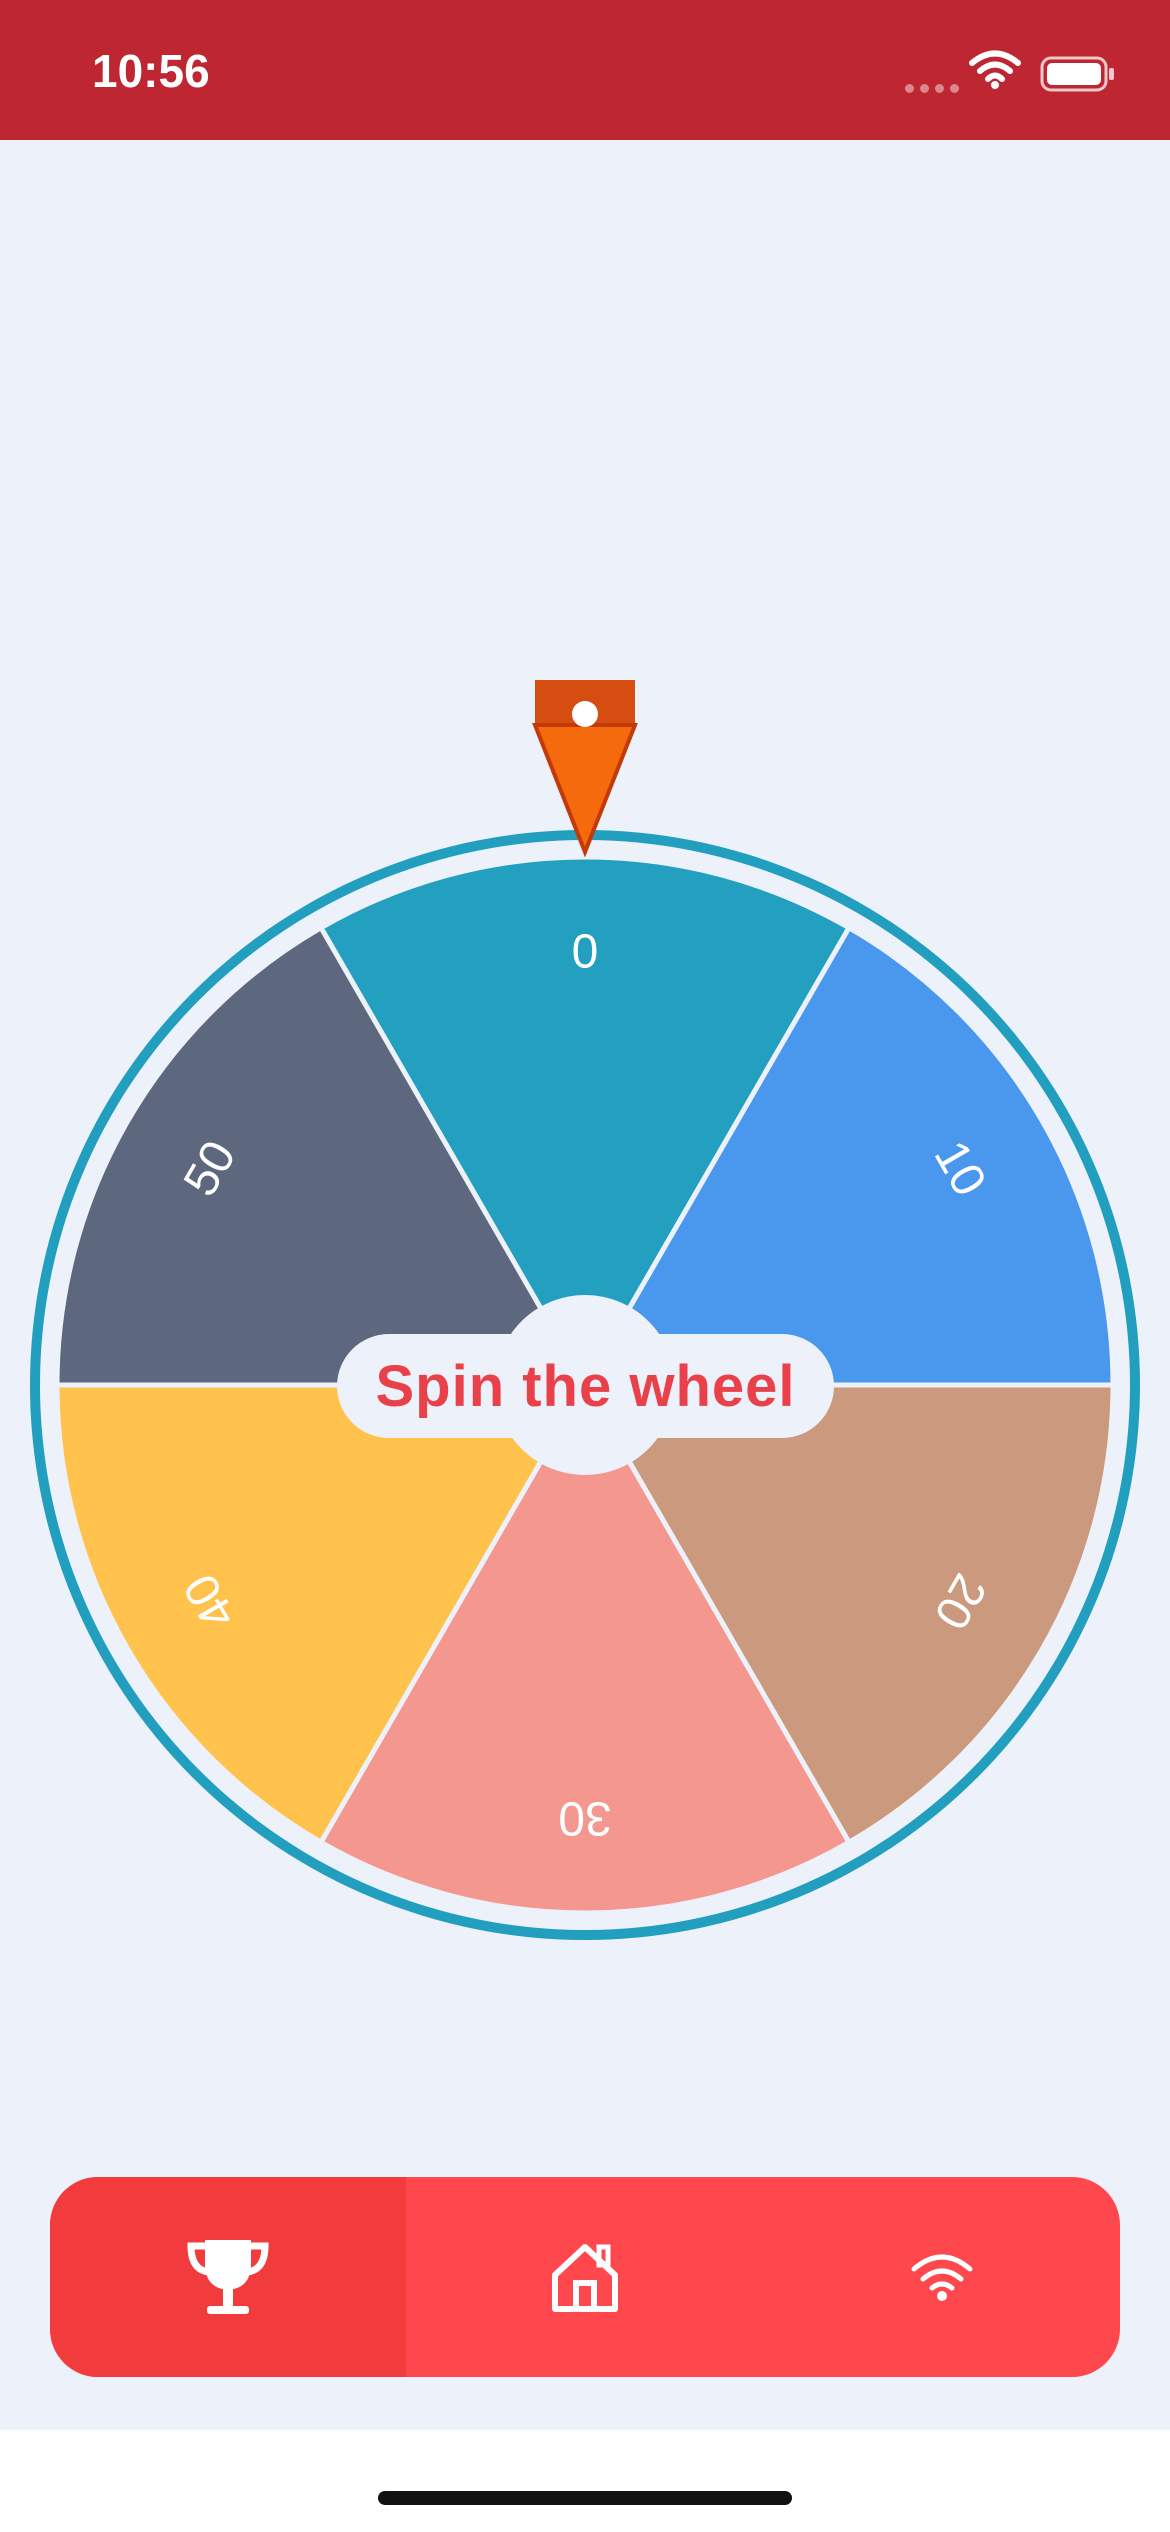 This screenshot has height=2532, width=1170. What do you see at coordinates (935, 89) in the screenshot?
I see `signal-dots-icon` at bounding box center [935, 89].